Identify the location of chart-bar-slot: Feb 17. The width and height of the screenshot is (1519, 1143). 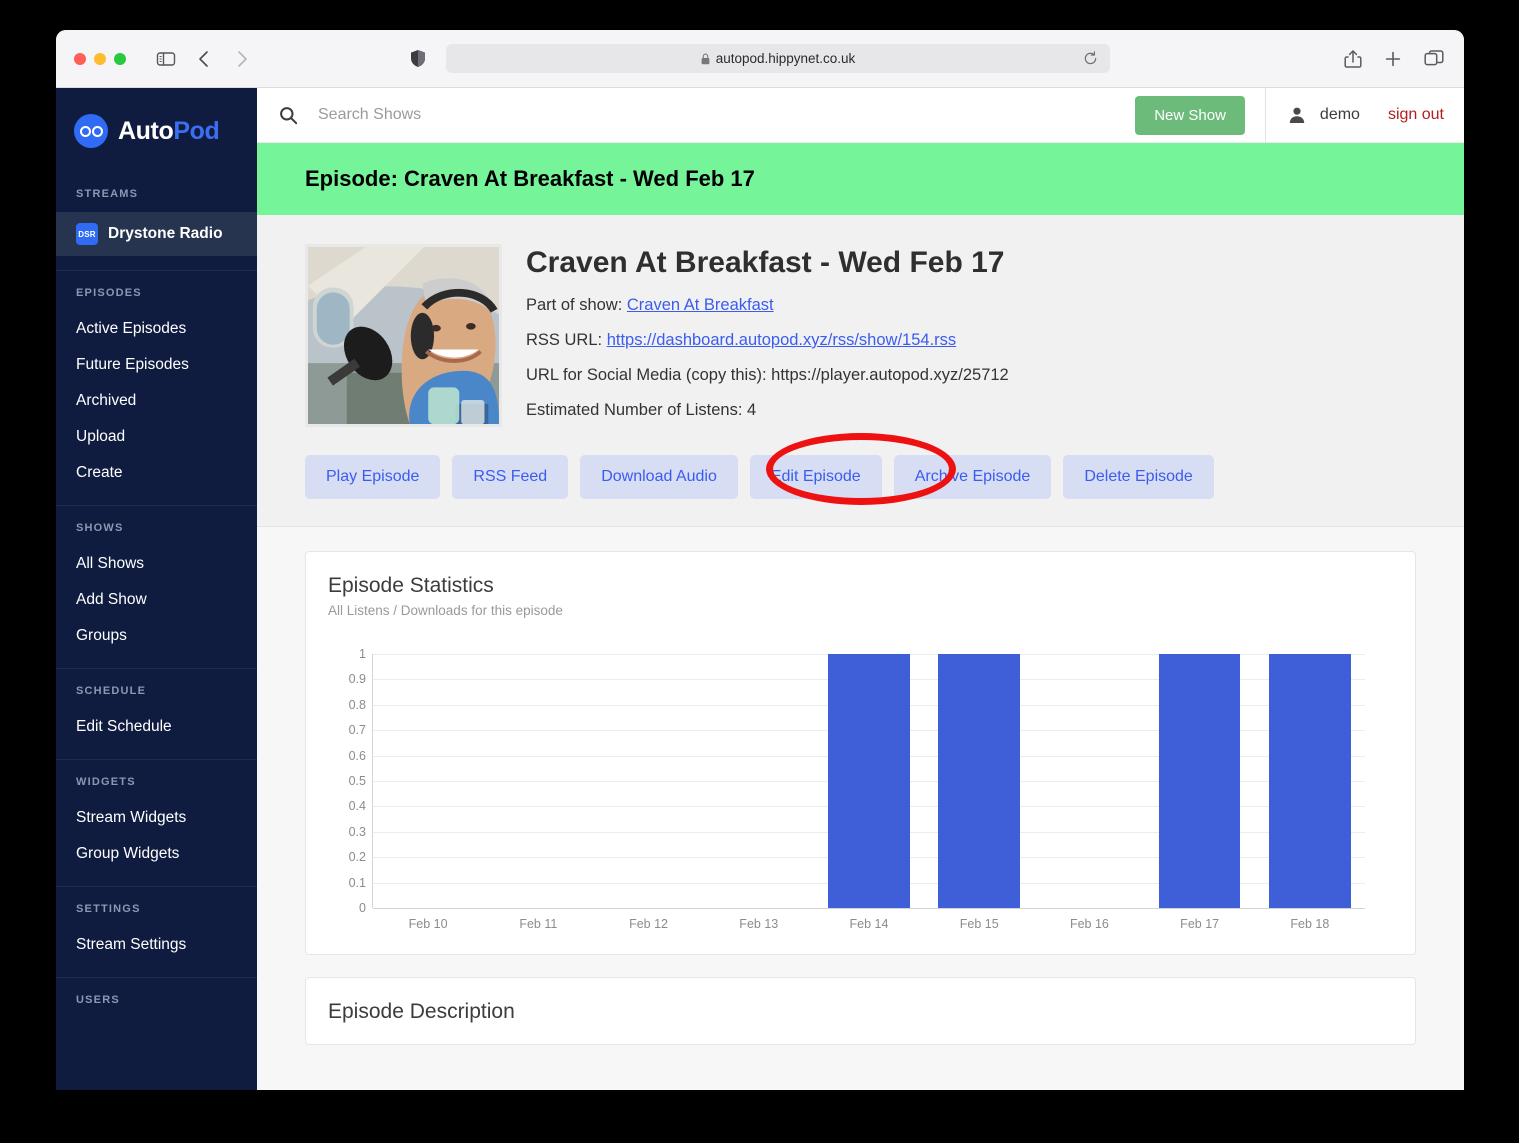
(1200, 792).